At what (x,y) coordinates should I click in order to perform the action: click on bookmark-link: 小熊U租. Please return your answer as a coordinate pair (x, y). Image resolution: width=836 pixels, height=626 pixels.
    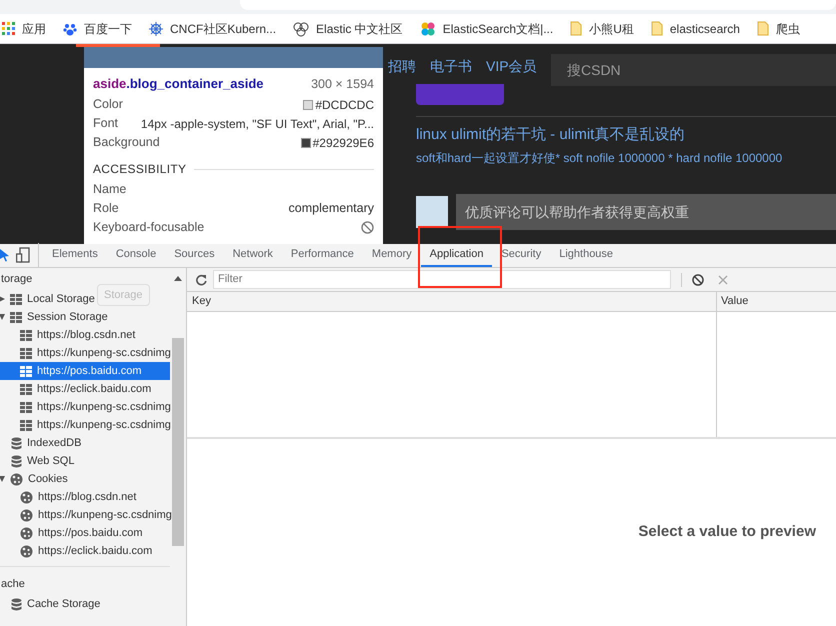
    Looking at the image, I should click on (602, 29).